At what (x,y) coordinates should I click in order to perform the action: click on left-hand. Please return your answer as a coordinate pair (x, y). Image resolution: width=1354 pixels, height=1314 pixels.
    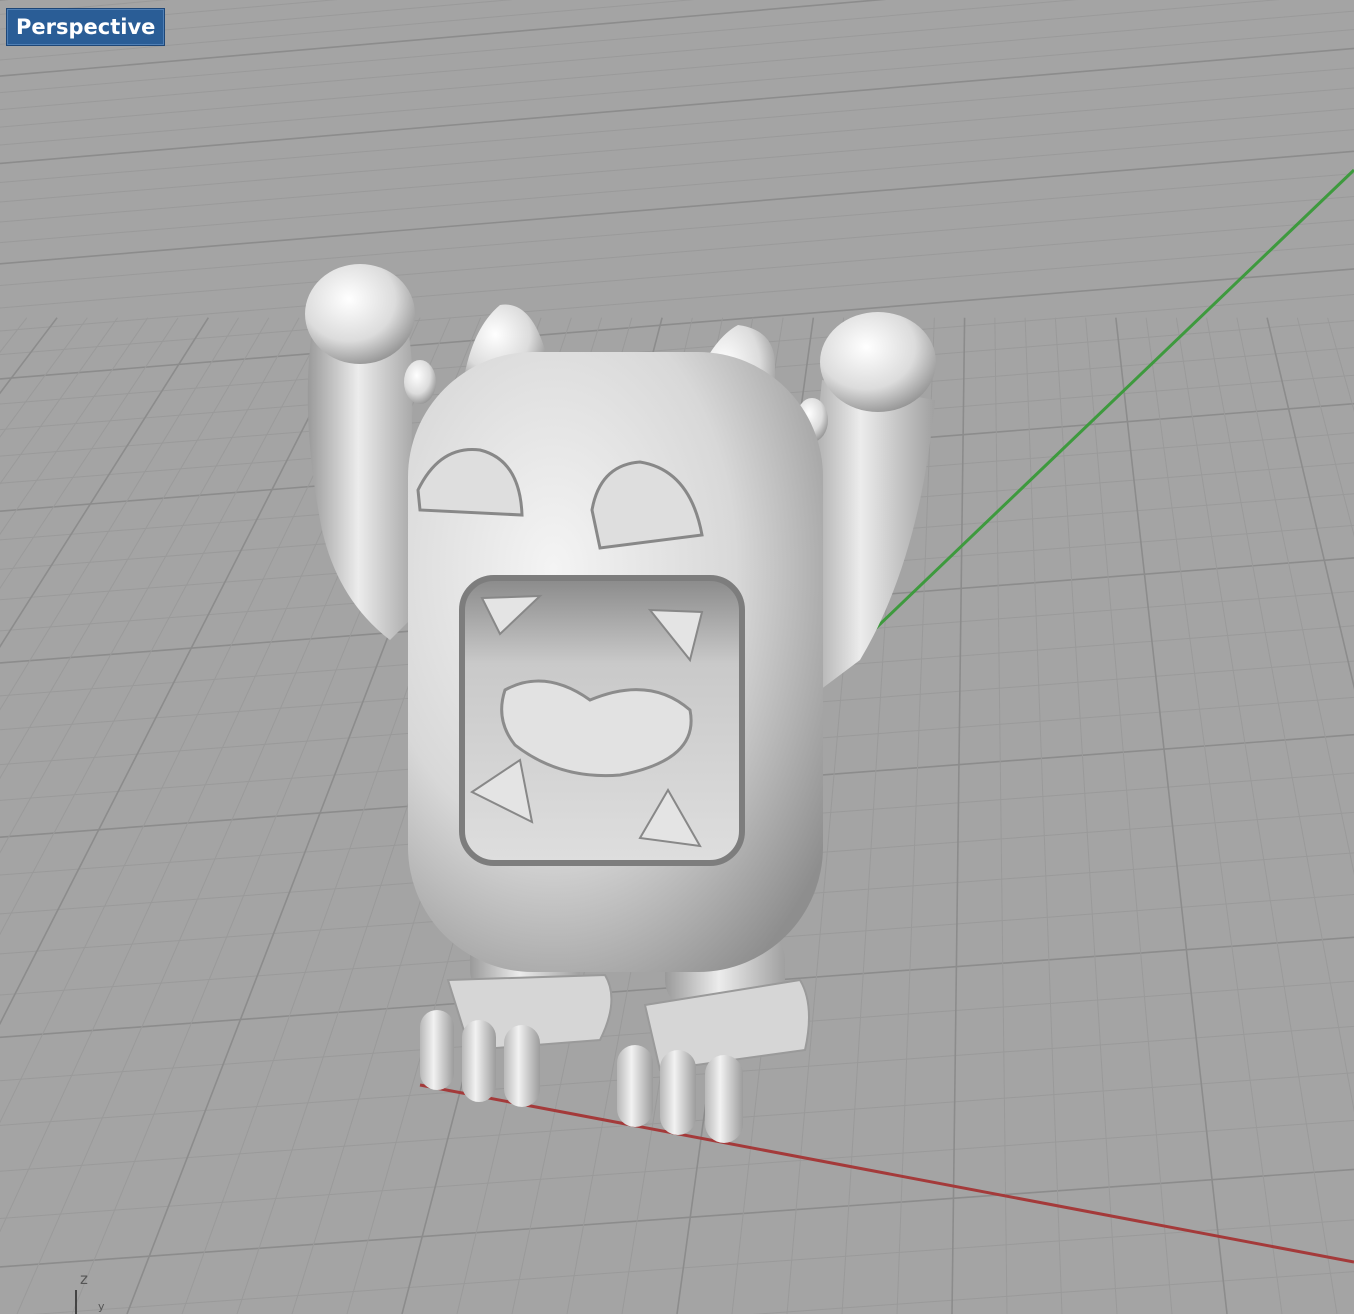
    Looking at the image, I should click on (360, 314).